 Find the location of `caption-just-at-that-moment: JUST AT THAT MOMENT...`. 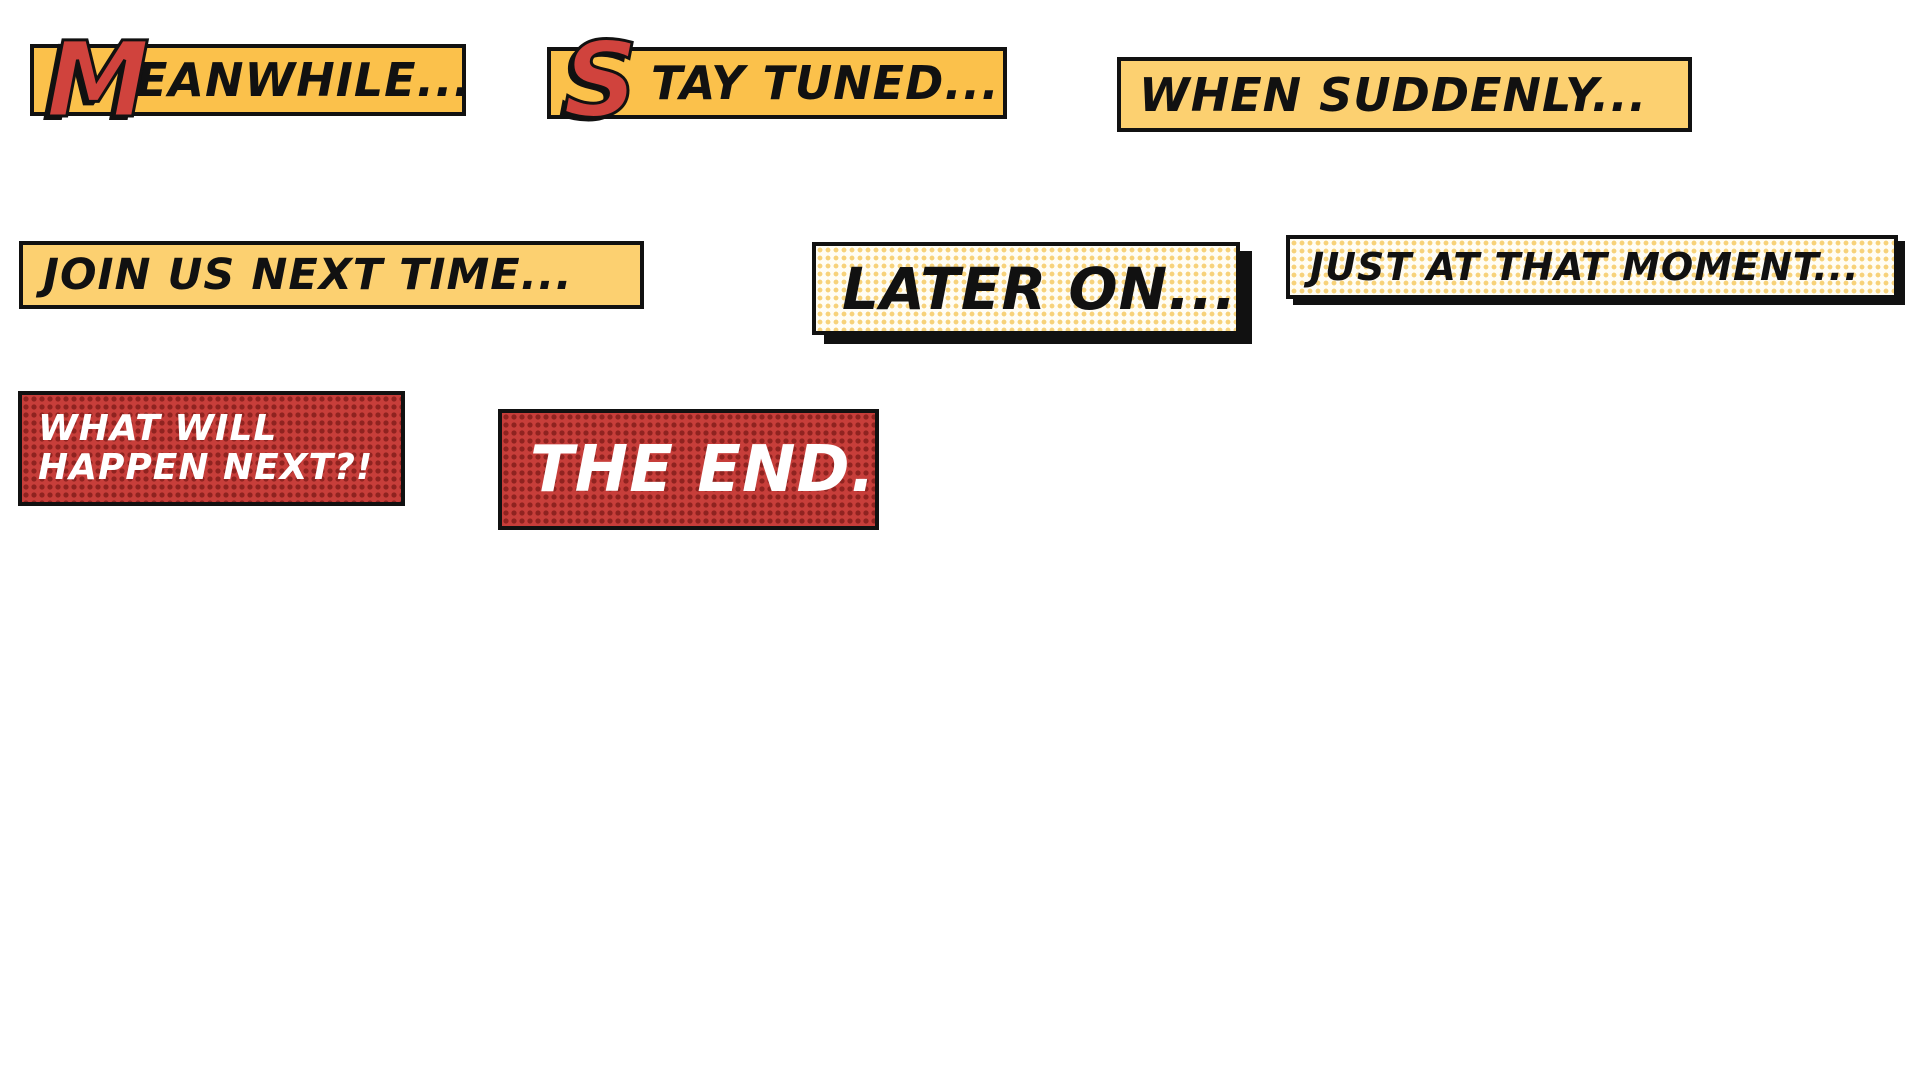

caption-just-at-that-moment: JUST AT THAT MOMENT... is located at coordinates (1592, 267).